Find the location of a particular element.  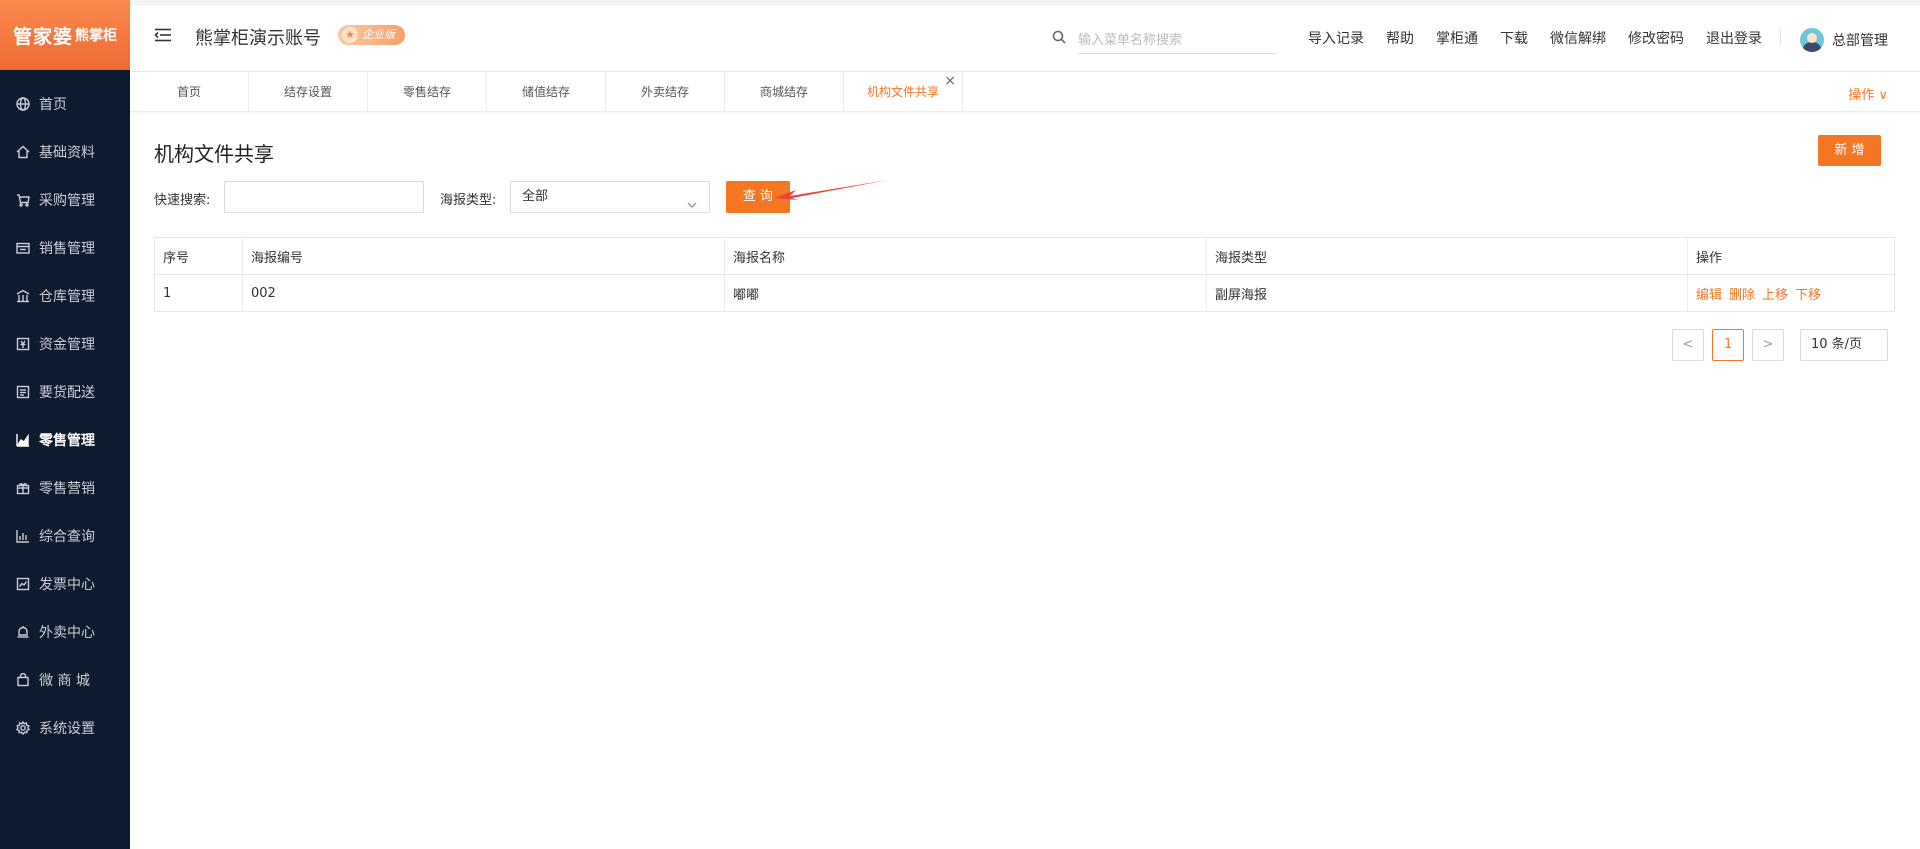

tab-home: 首页 is located at coordinates (189, 92).